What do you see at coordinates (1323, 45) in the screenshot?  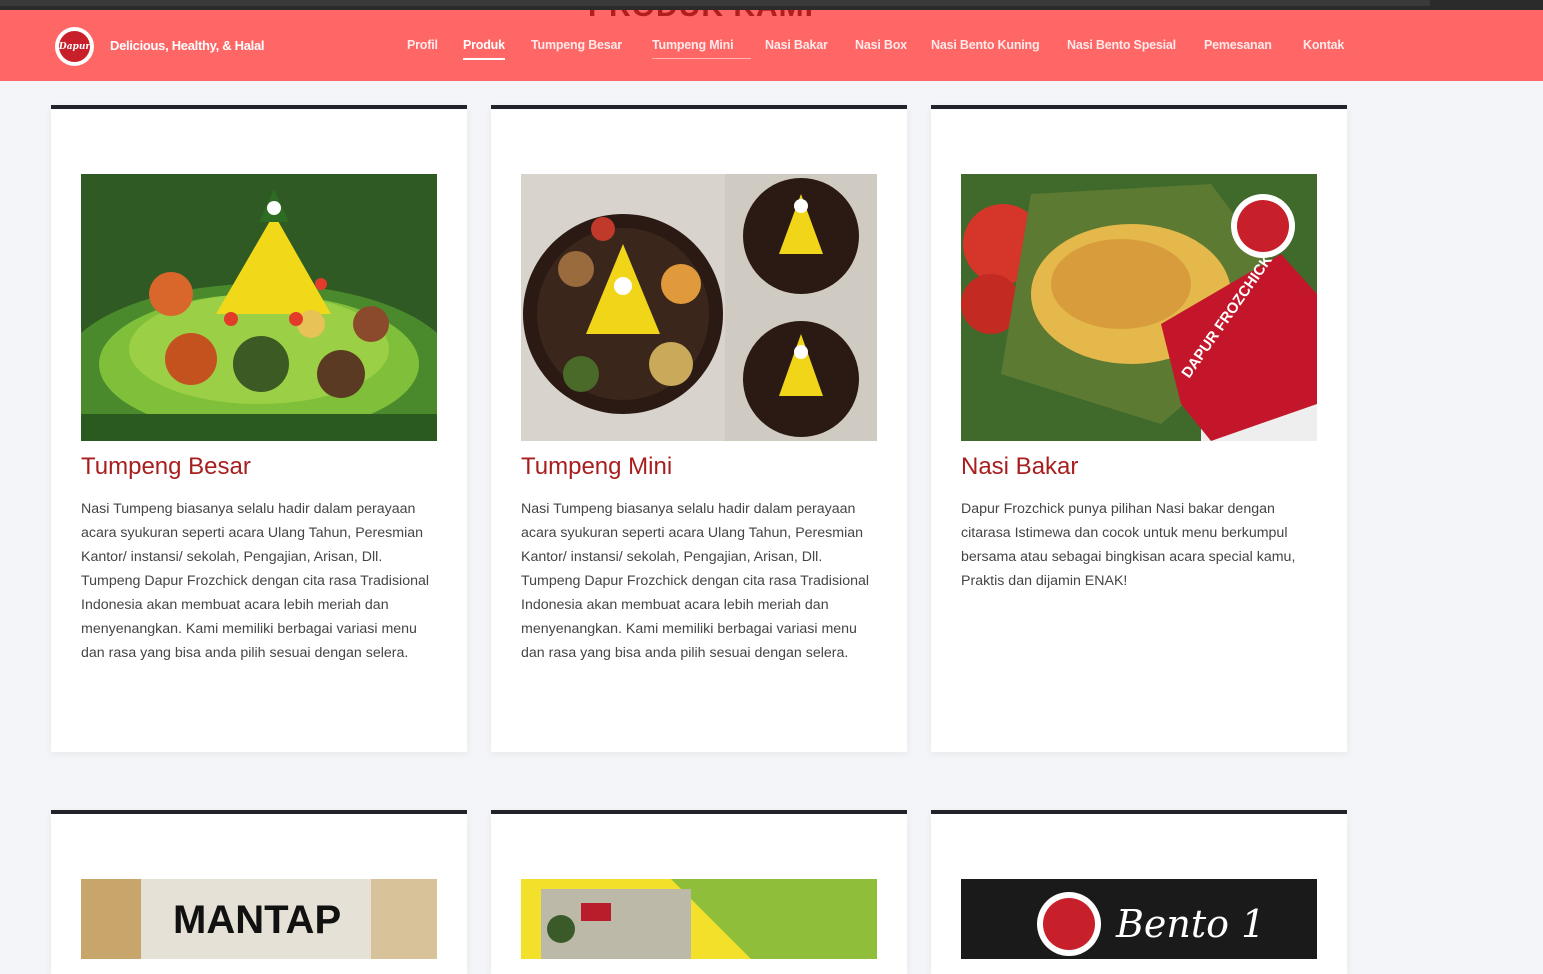 I see `nav-kontak: Kontak` at bounding box center [1323, 45].